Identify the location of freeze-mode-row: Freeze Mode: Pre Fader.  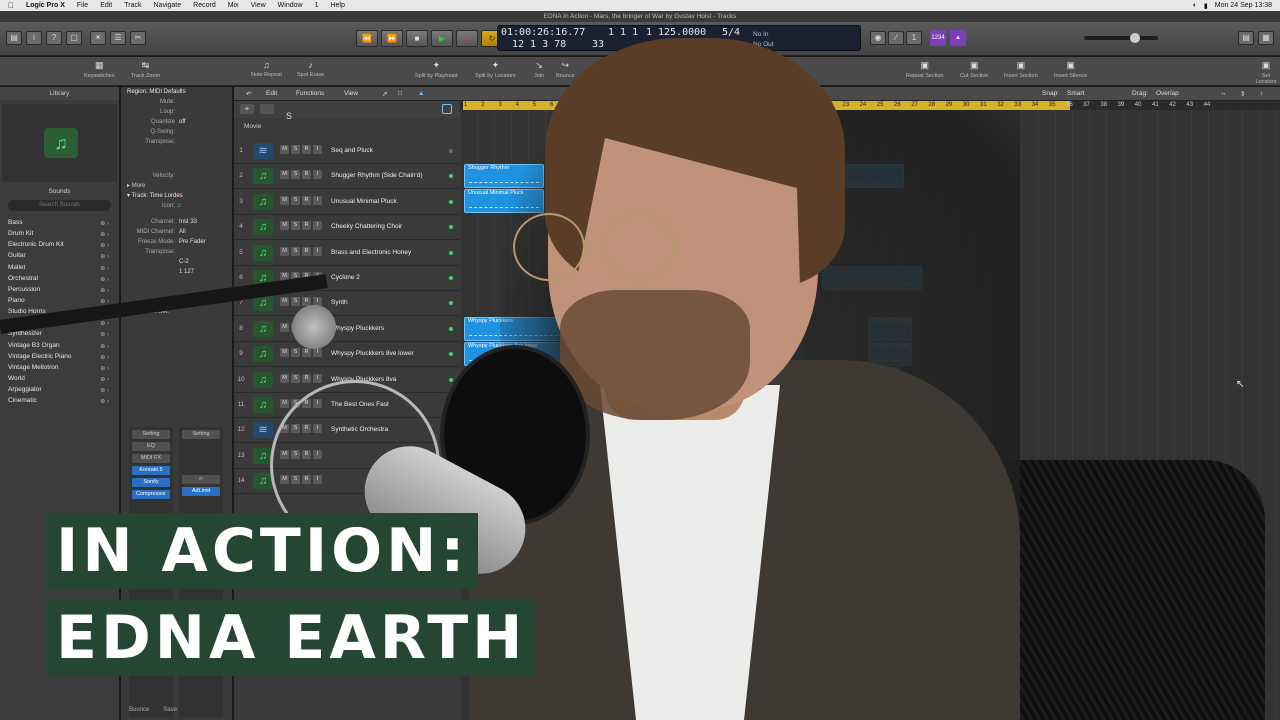
(176, 242).